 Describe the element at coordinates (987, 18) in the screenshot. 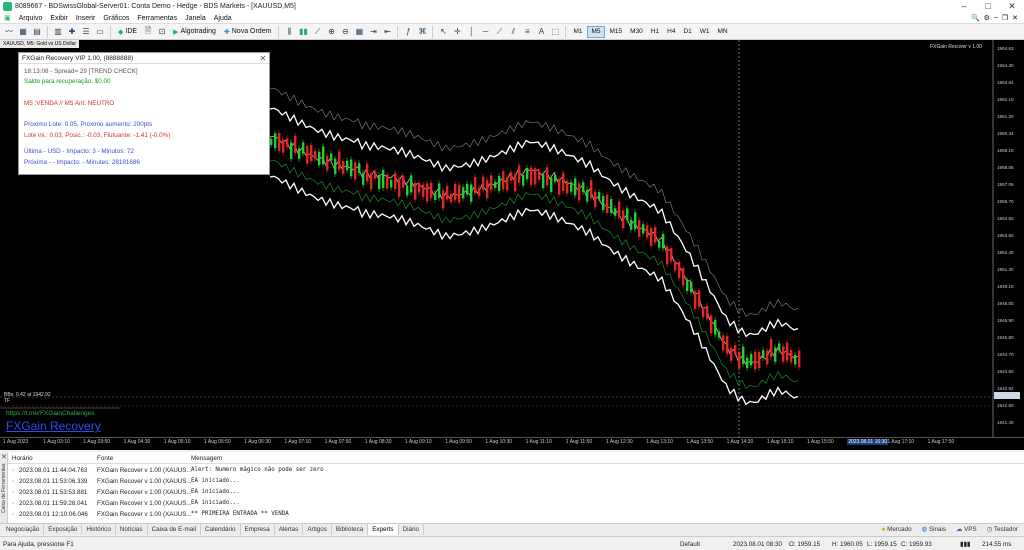

I see `gear-icon: ⚙` at that location.